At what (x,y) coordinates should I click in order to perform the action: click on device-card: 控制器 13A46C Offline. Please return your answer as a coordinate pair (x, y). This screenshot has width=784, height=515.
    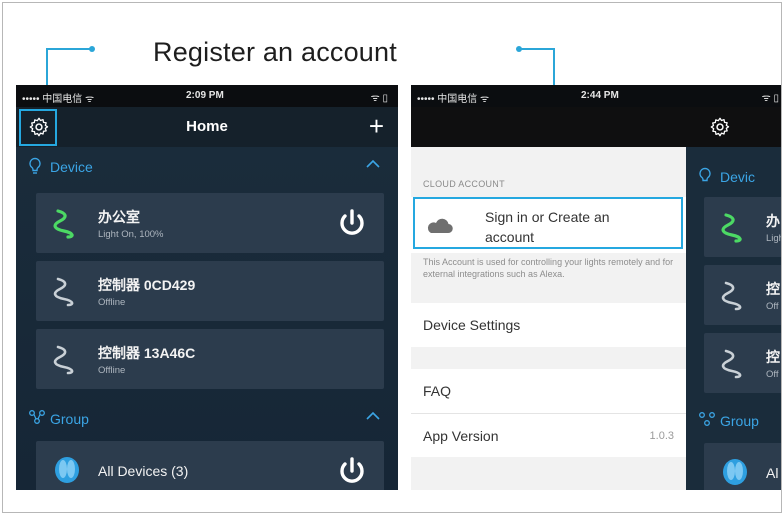
    Looking at the image, I should click on (210, 359).